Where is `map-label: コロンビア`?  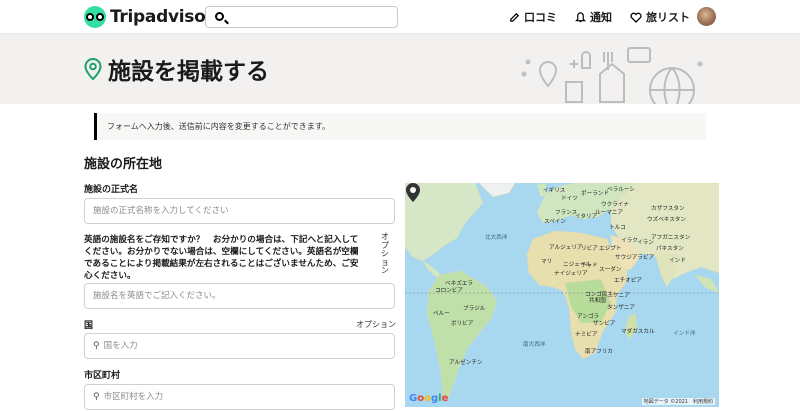 map-label: コロンビア is located at coordinates (449, 291).